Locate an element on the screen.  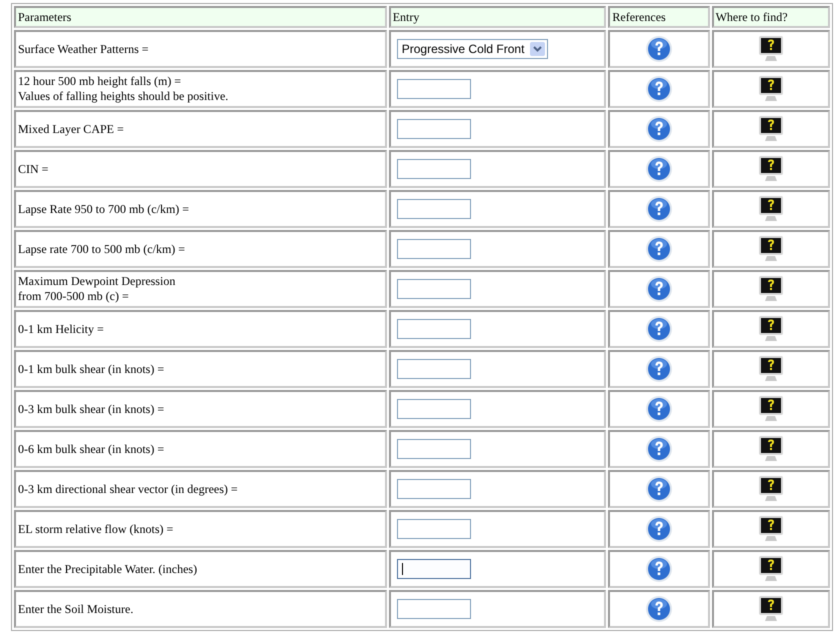
column-header: Parameters is located at coordinates (200, 17).